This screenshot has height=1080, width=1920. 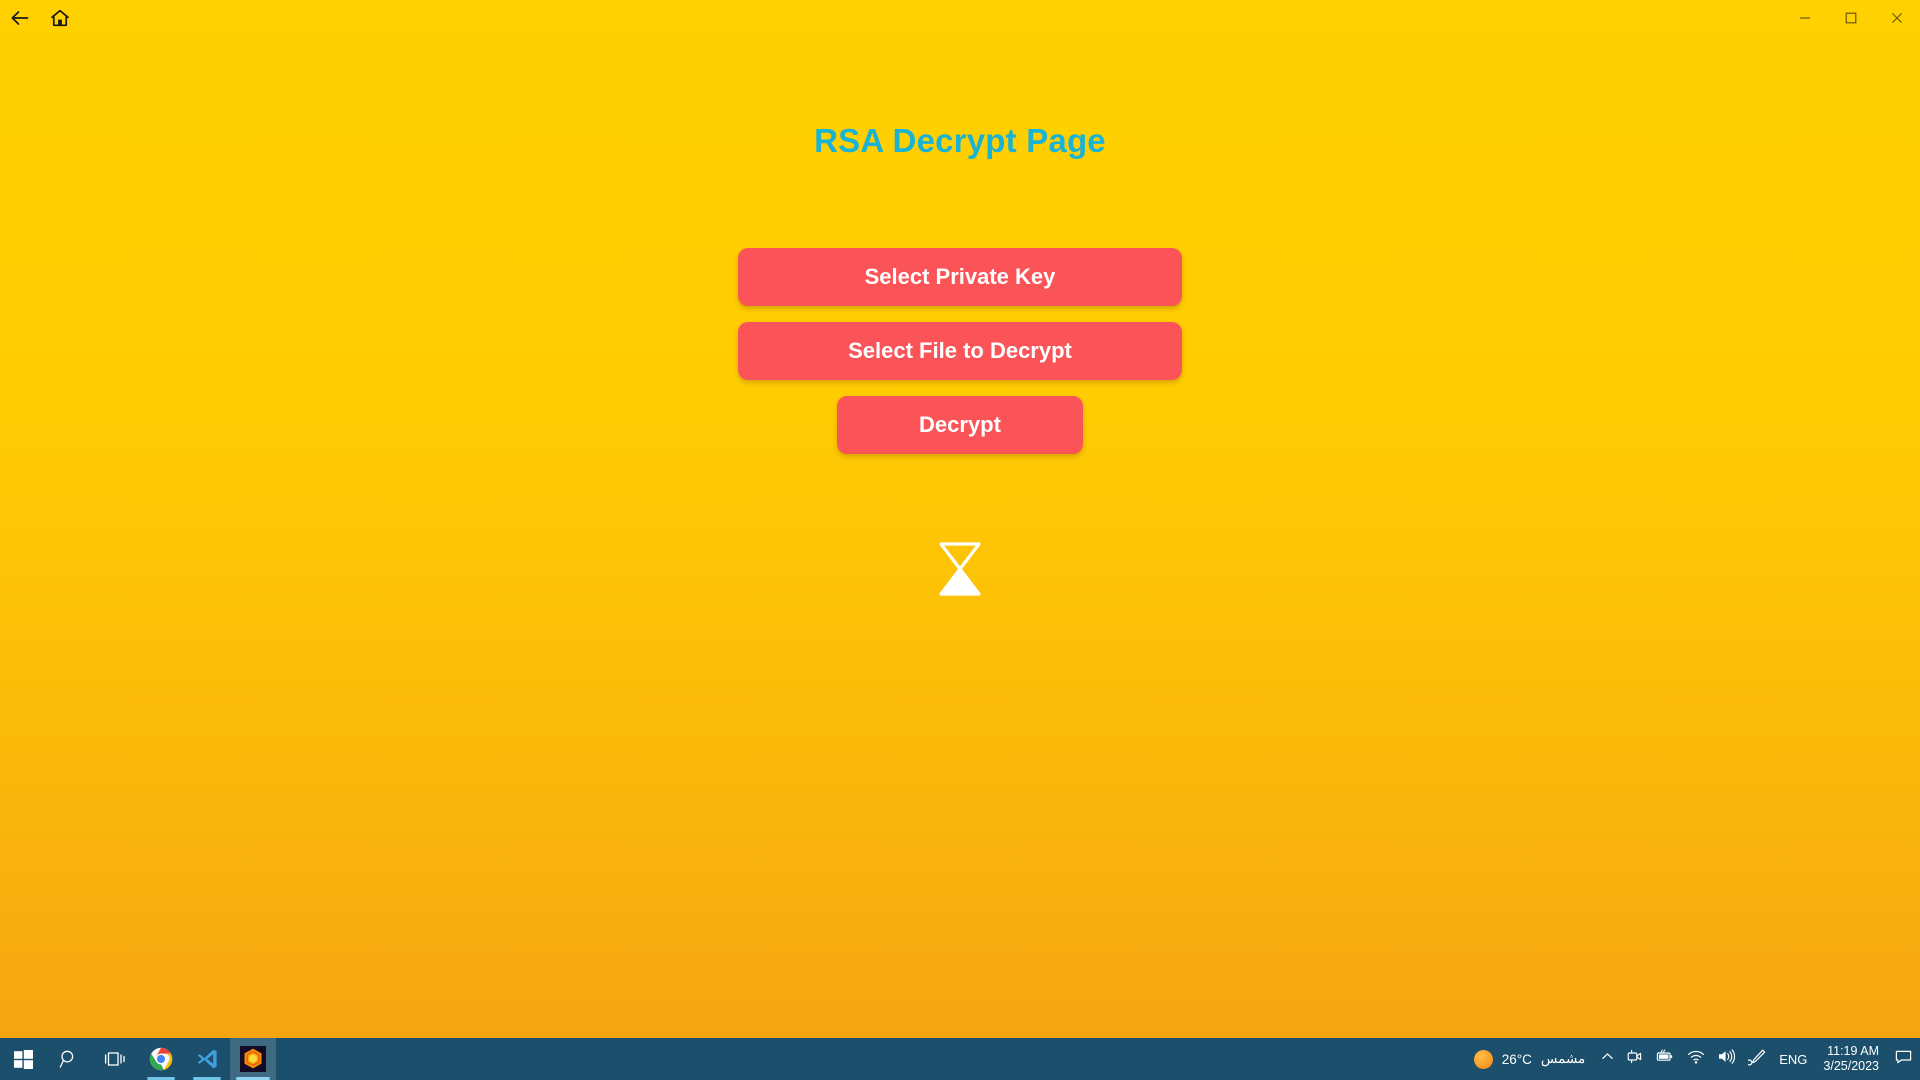 I want to click on search-icon, so click(x=69, y=1059).